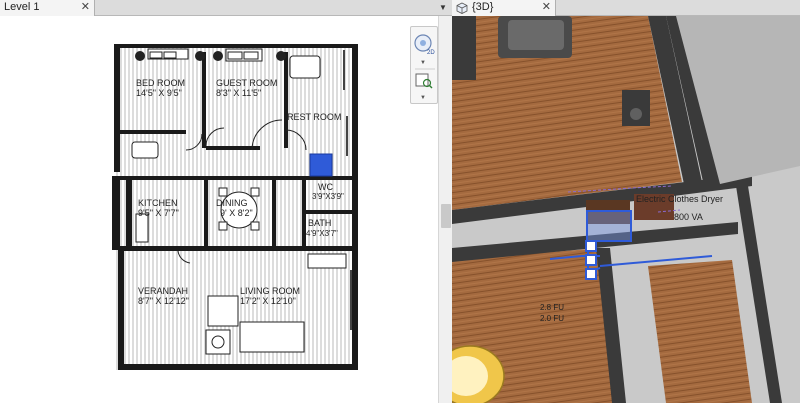 The height and width of the screenshot is (403, 800). I want to click on room-name: GUEST ROOM, so click(246, 83).